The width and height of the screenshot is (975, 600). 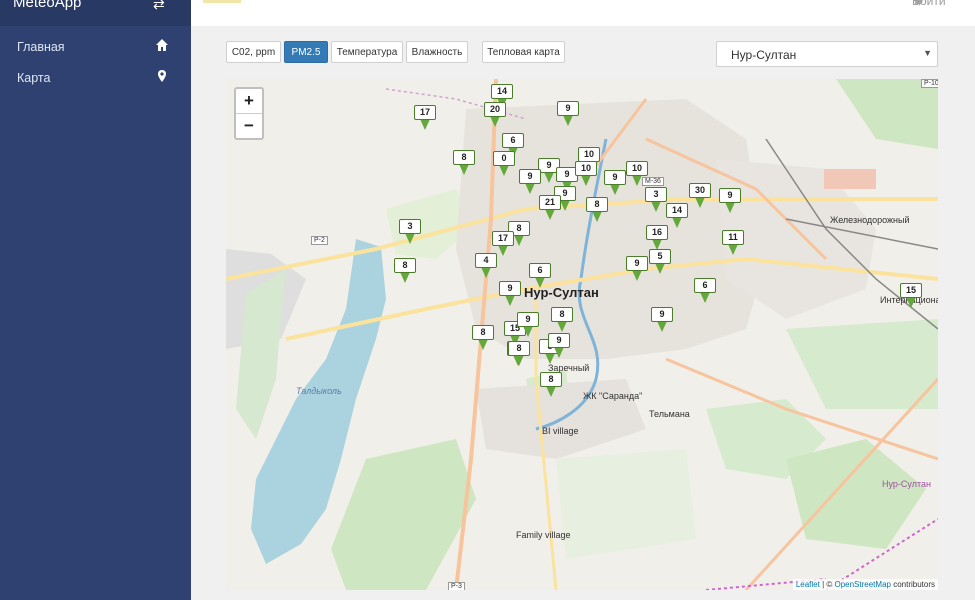 I want to click on map-label-bivillage: BI village, so click(x=560, y=431).